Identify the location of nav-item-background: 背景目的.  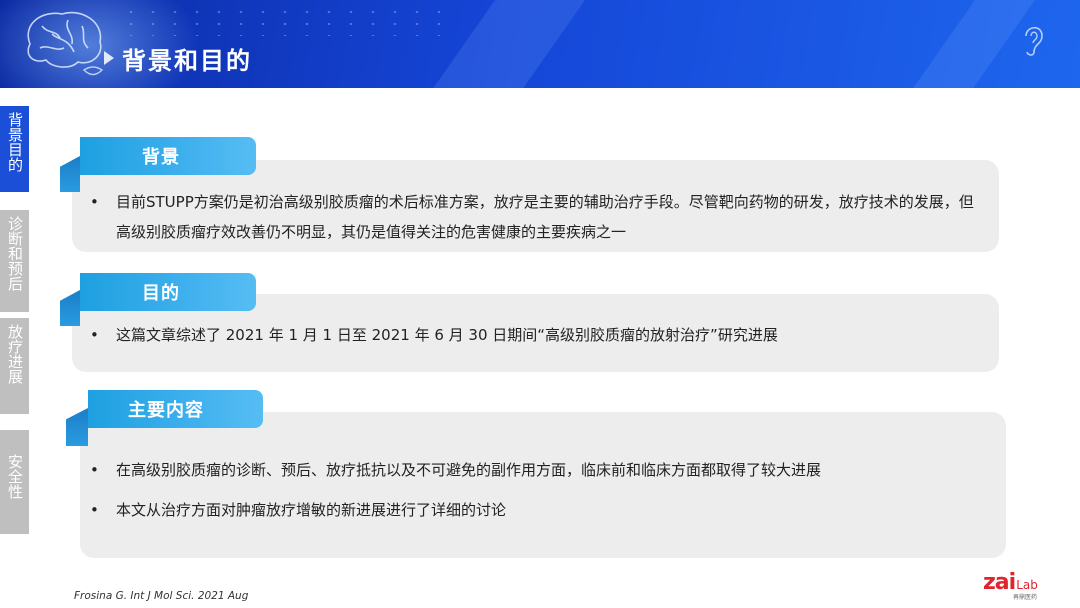
(14, 149).